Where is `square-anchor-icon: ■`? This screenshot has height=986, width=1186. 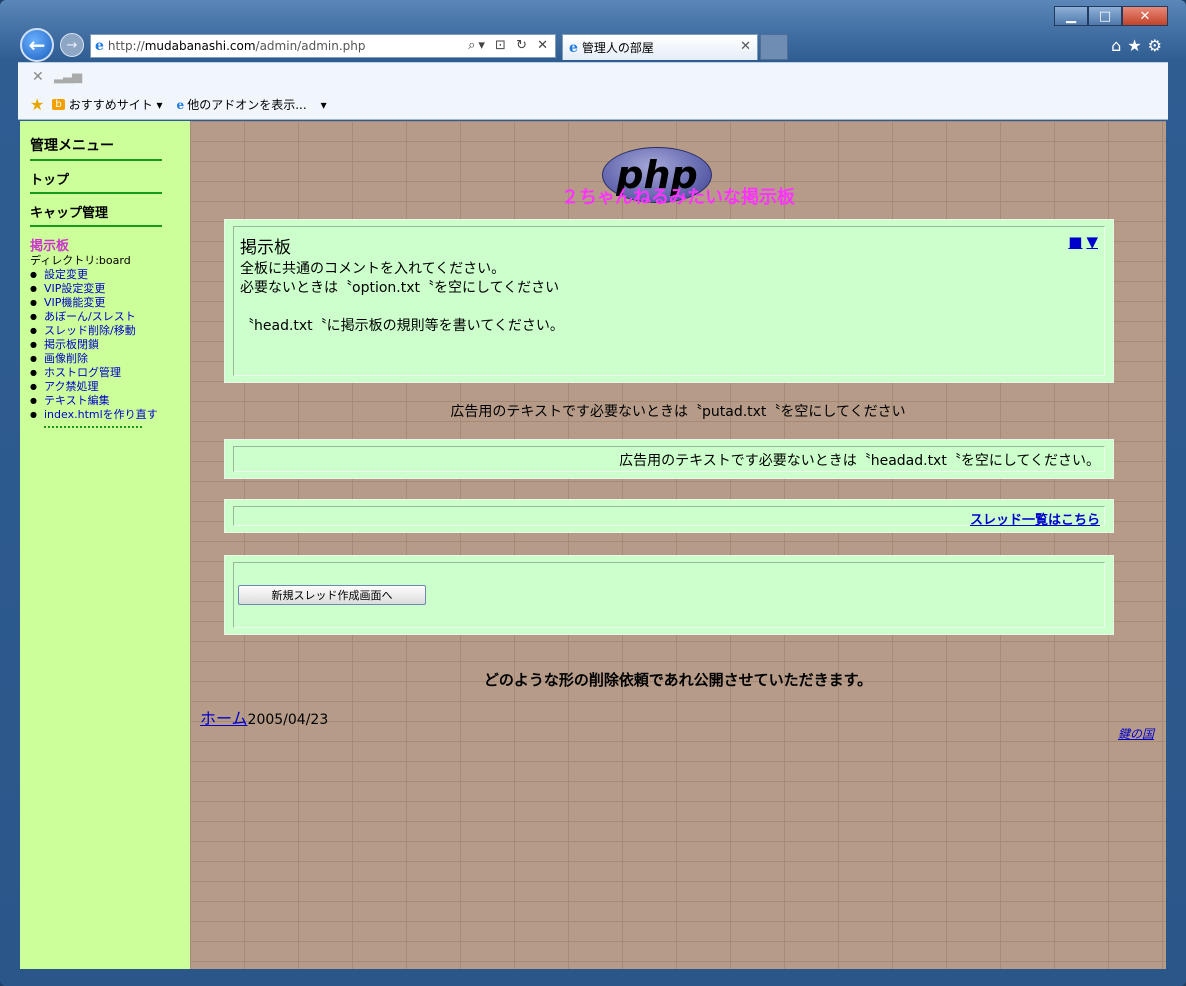 square-anchor-icon: ■ is located at coordinates (1075, 242).